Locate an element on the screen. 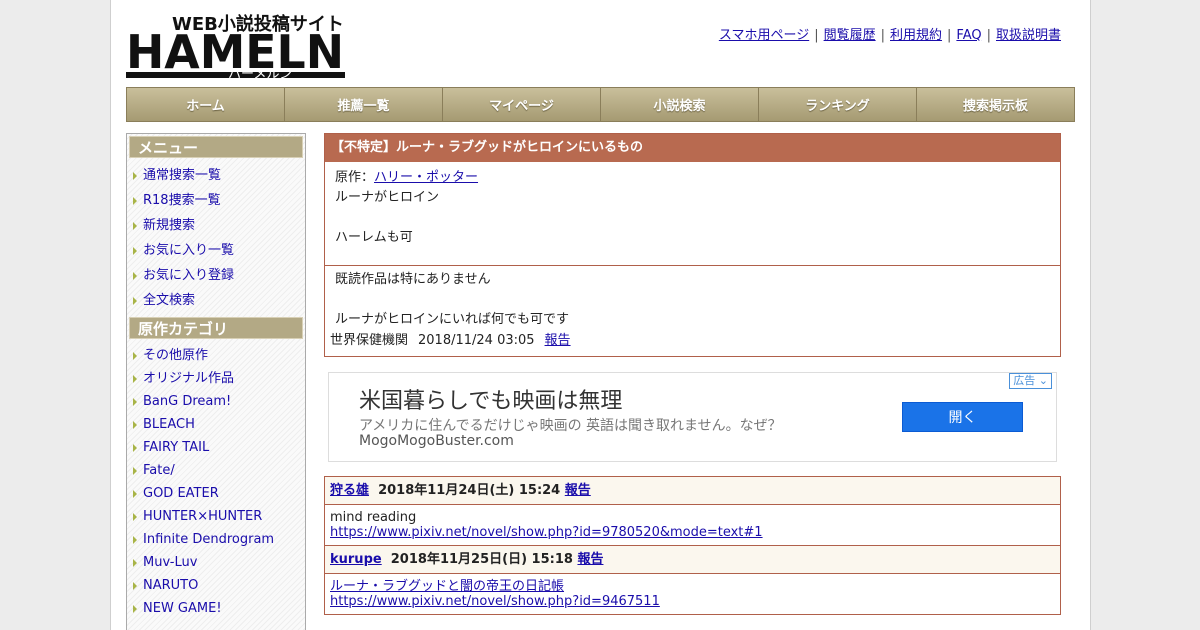 This screenshot has height=630, width=1200. link-faq: FAQ is located at coordinates (968, 35).